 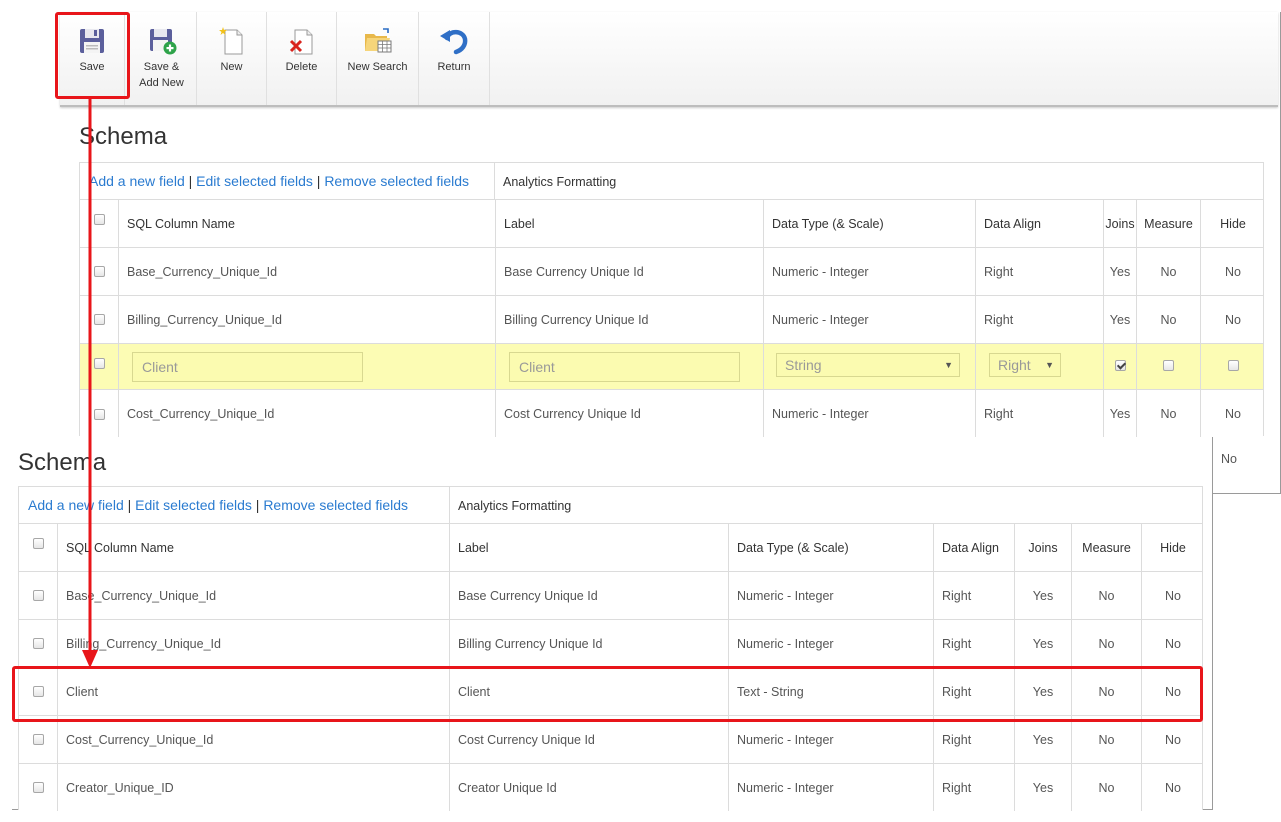 I want to click on measure-edit-cell, so click(x=1168, y=366).